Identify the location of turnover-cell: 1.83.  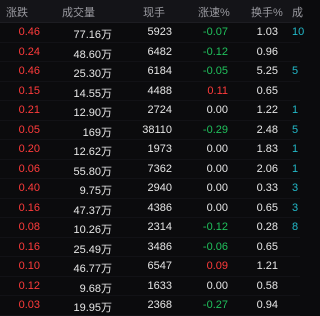
(267, 149).